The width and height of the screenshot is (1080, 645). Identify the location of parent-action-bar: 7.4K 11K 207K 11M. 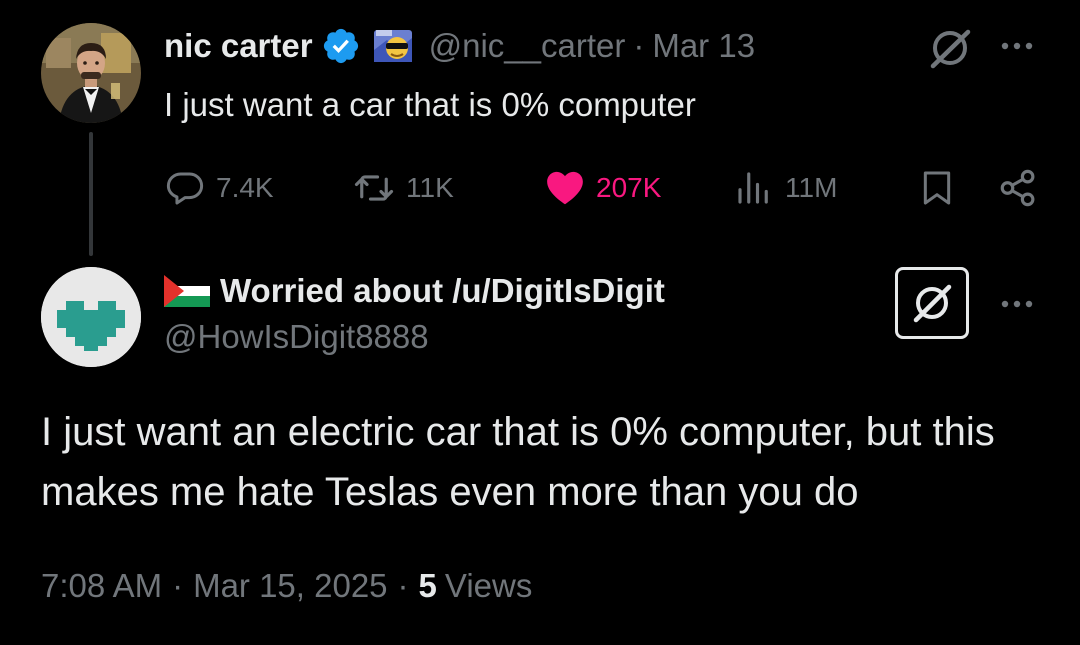
(604, 188).